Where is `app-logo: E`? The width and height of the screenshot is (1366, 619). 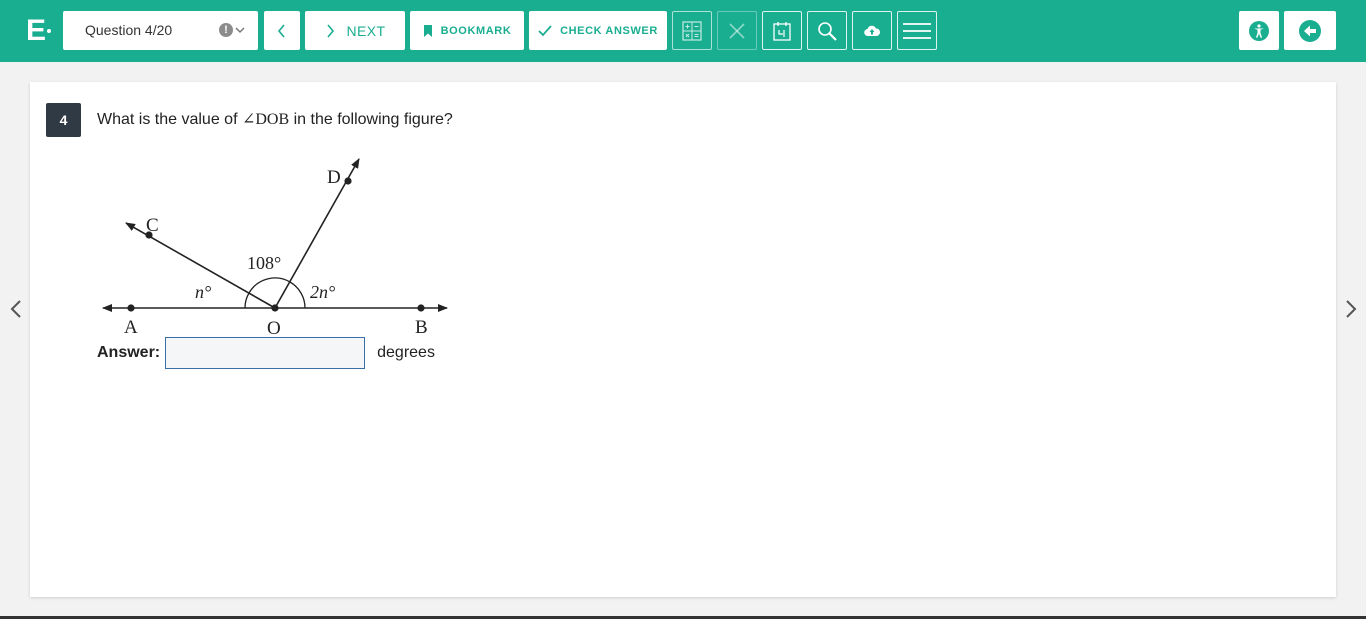 app-logo: E is located at coordinates (41, 31).